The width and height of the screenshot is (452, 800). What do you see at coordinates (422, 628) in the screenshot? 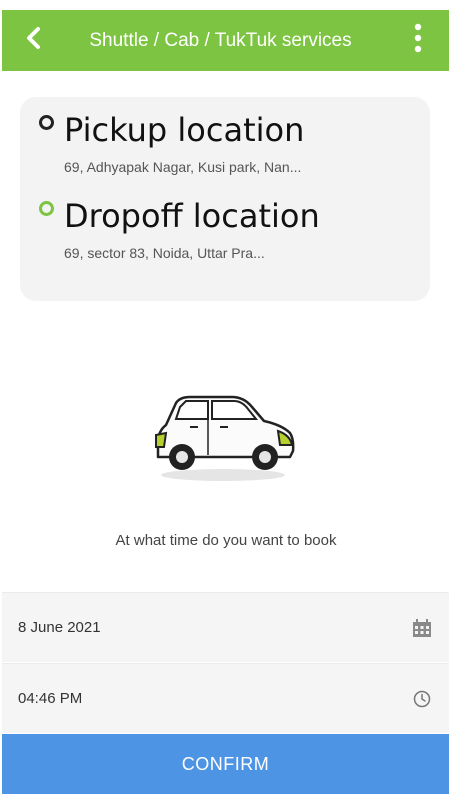
I see `calendar-icon` at bounding box center [422, 628].